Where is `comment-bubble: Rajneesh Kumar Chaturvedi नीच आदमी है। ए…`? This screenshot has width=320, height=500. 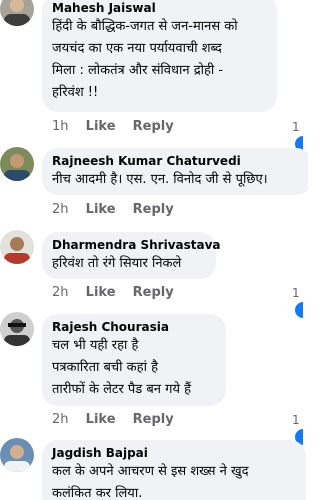 comment-bubble: Rajneesh Kumar Chaturvedi नीच आदमी है। ए… is located at coordinates (175, 171).